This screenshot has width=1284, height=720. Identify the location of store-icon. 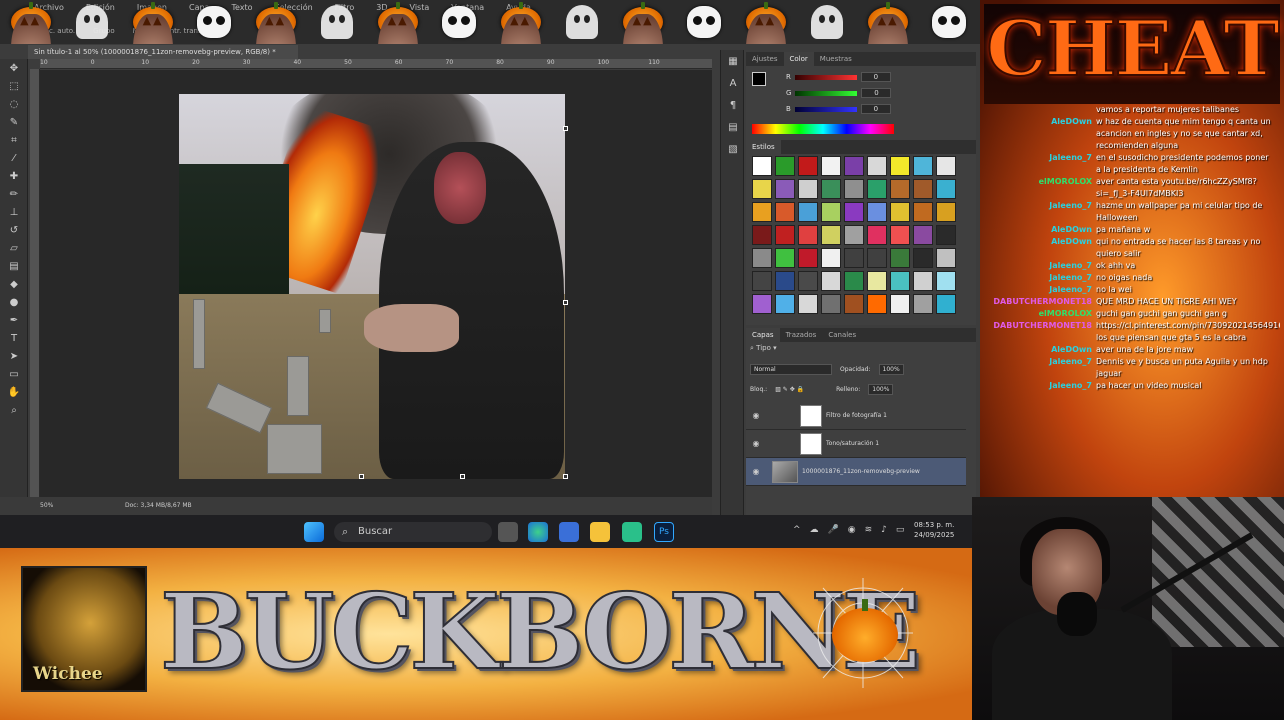
(569, 532).